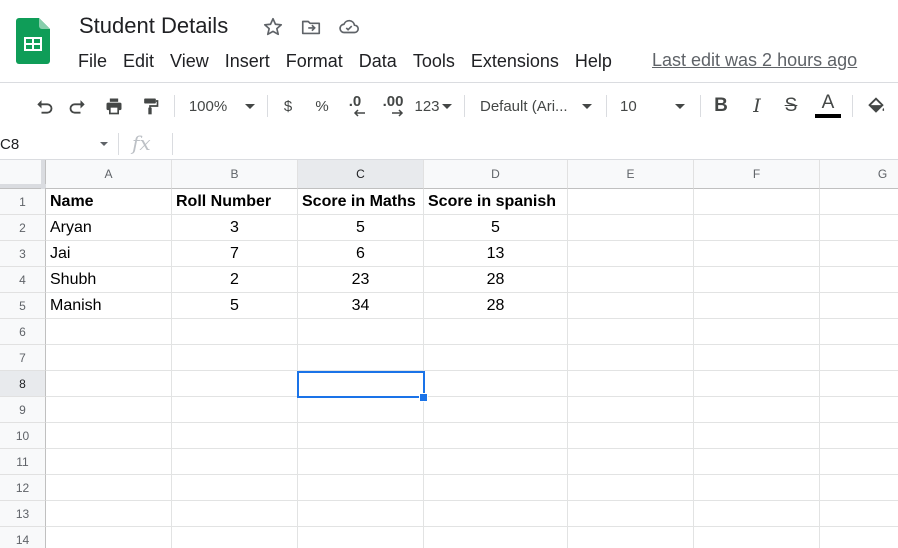  Describe the element at coordinates (109, 280) in the screenshot. I see `cell-a4: Shubh` at that location.